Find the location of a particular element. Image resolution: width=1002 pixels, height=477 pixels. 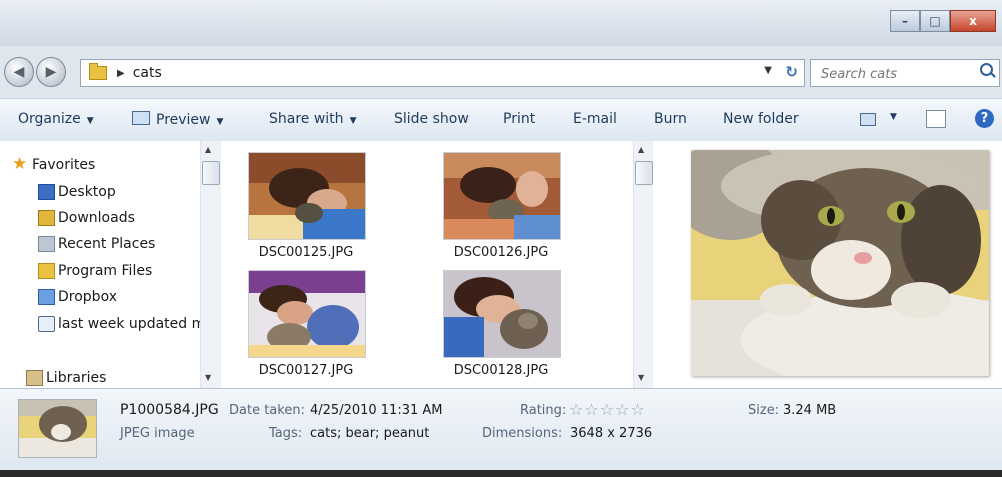

nav-item-label: Recent Places is located at coordinates (107, 244).